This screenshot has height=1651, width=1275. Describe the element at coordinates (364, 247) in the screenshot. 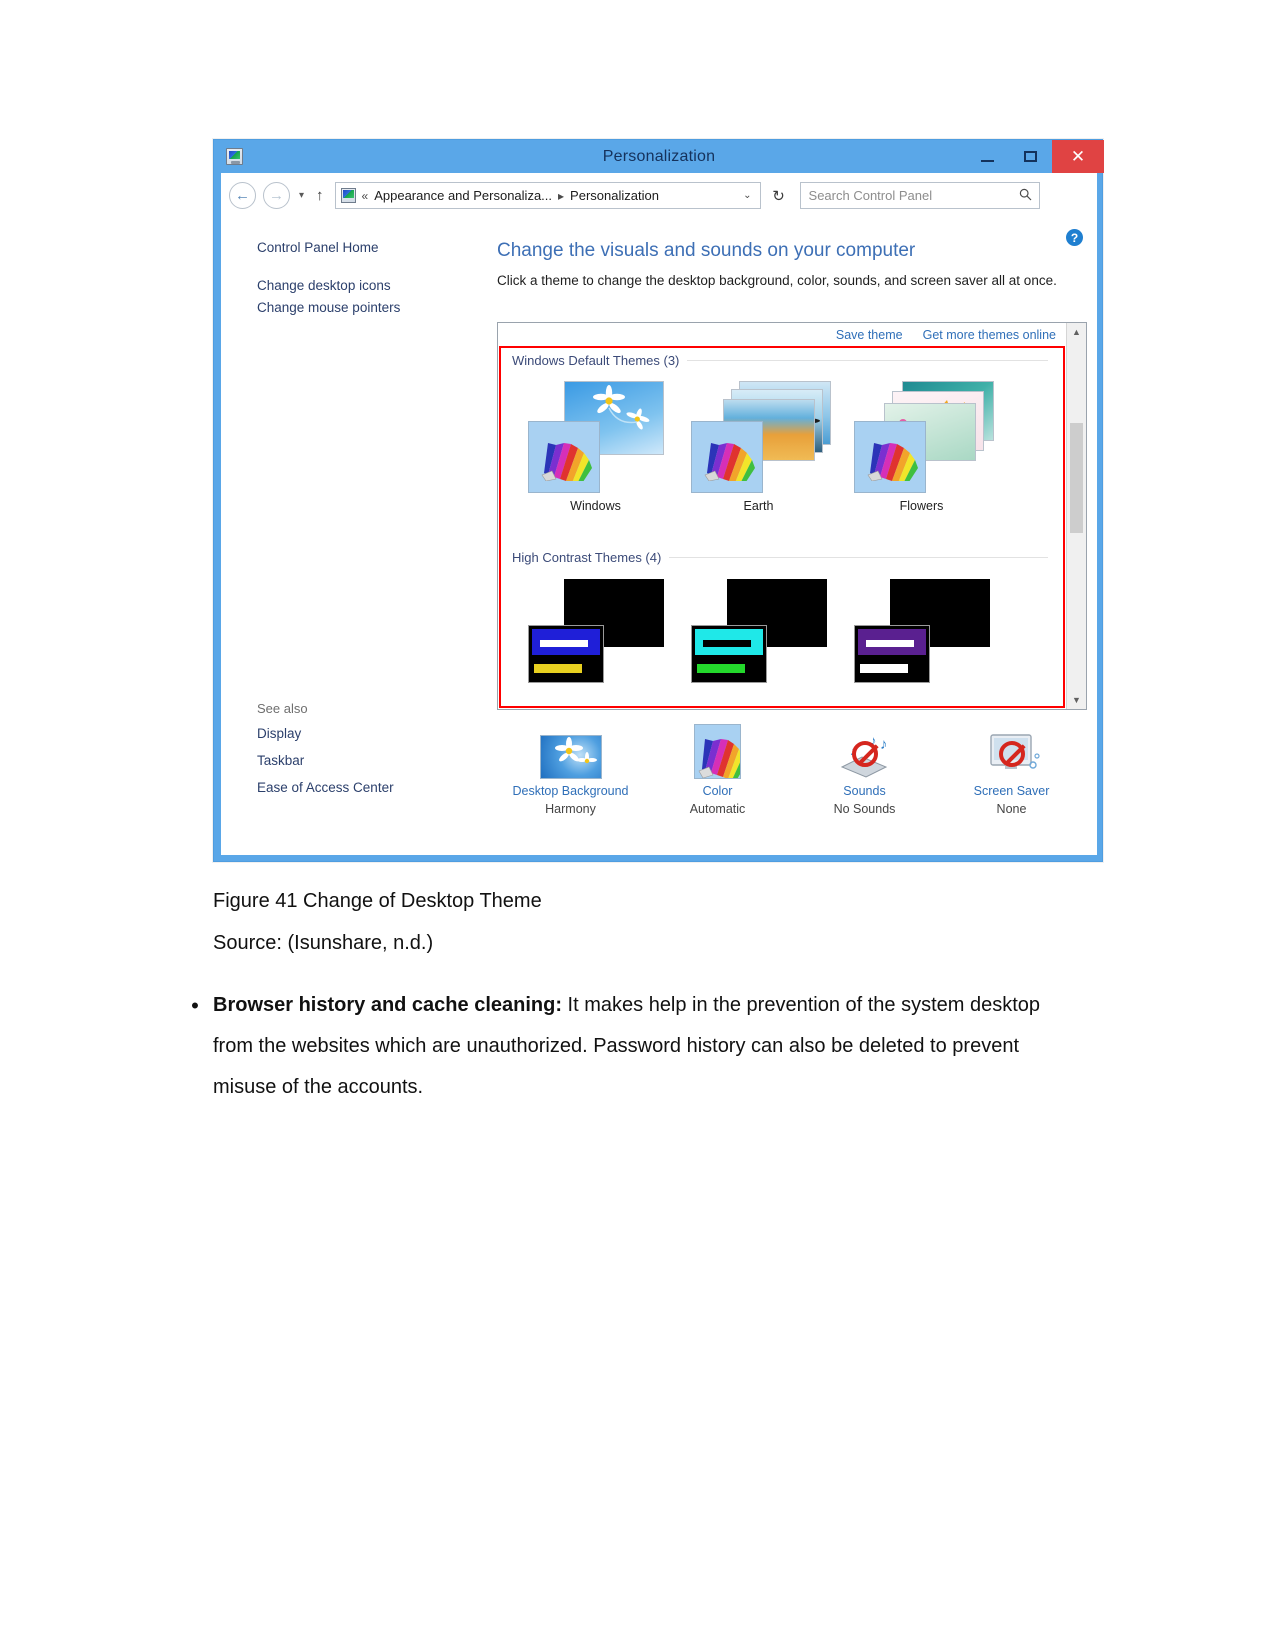

I see `nav-control-panel-home: Control Panel Home` at that location.